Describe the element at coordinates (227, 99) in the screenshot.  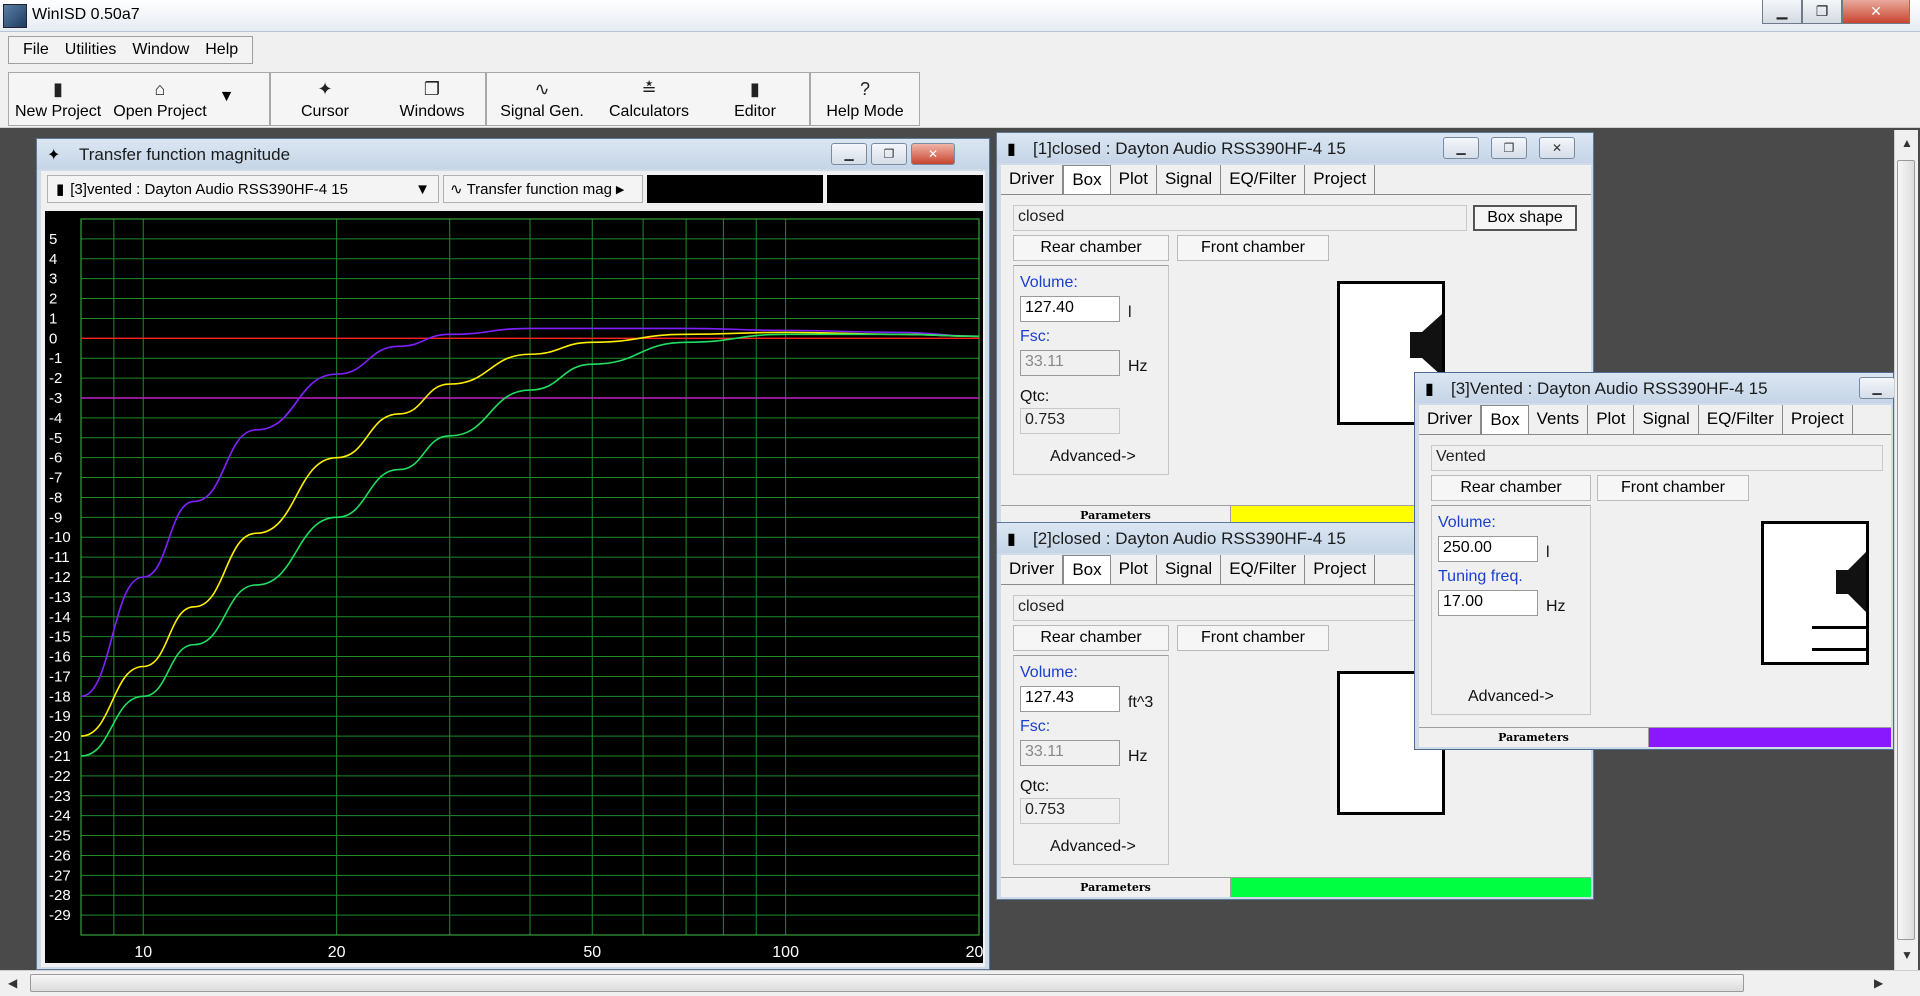
I see `open-project-dropdown: ▼` at that location.